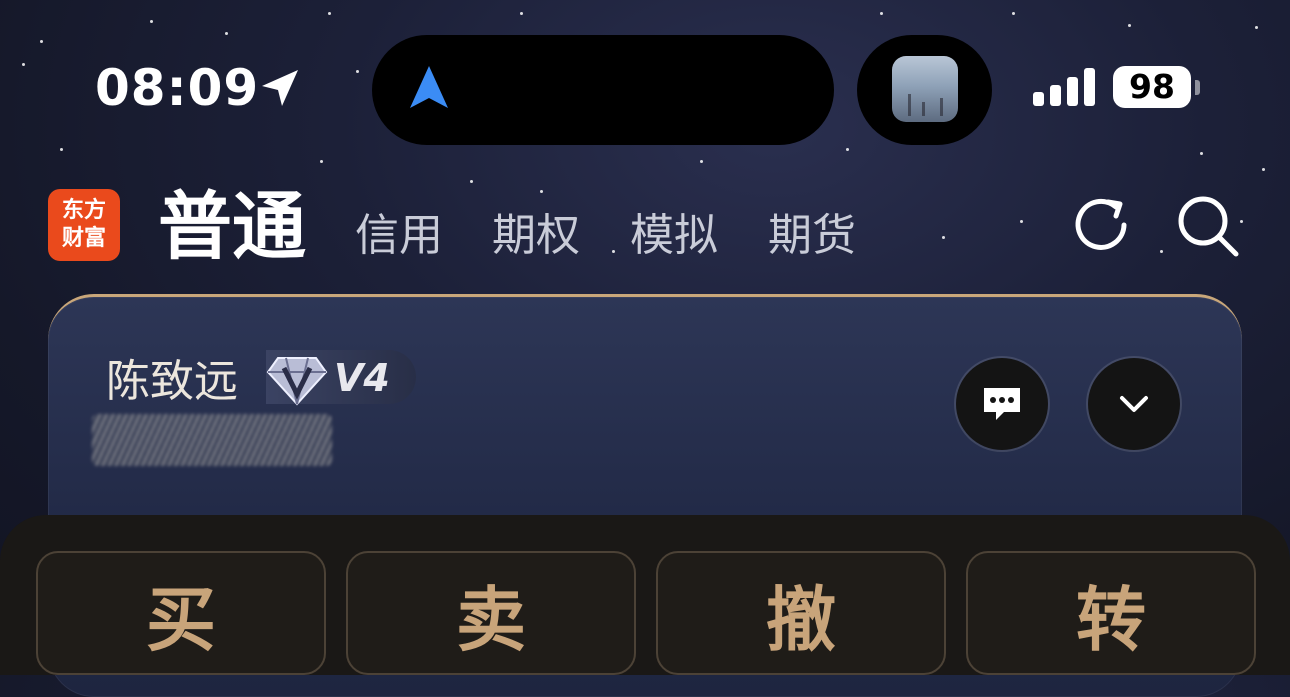 This screenshot has height=697, width=1290. Describe the element at coordinates (177, 88) in the screenshot. I see `status-time: 08:09` at that location.